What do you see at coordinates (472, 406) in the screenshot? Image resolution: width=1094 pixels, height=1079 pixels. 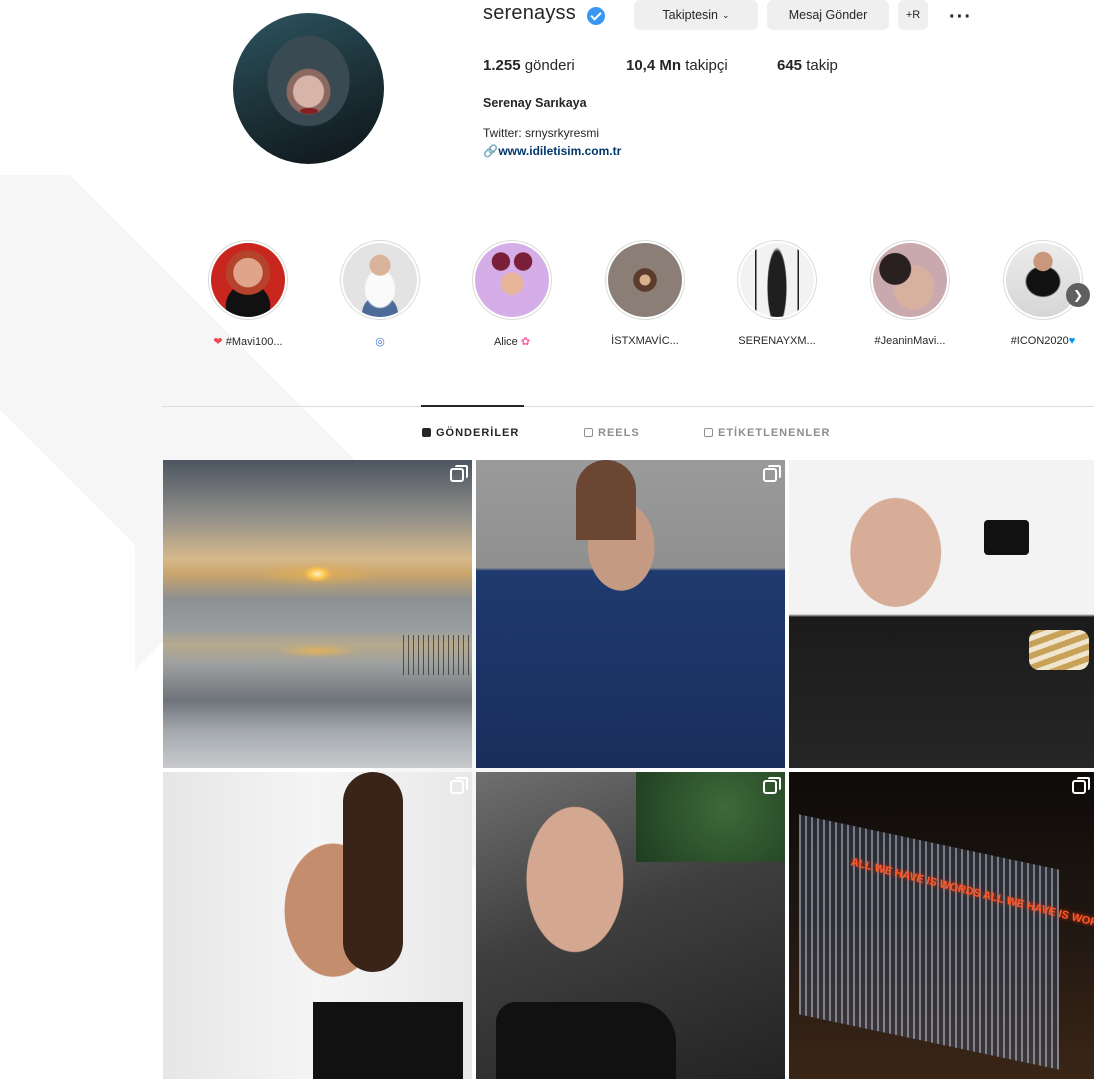 I see `active-tab-indicator` at bounding box center [472, 406].